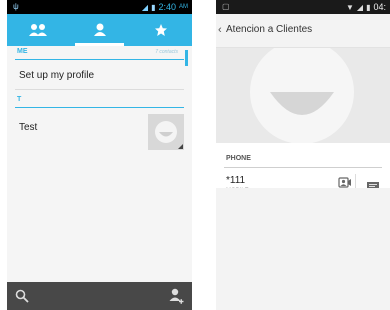 The height and width of the screenshot is (310, 390). I want to click on tab-groups, so click(38, 30).